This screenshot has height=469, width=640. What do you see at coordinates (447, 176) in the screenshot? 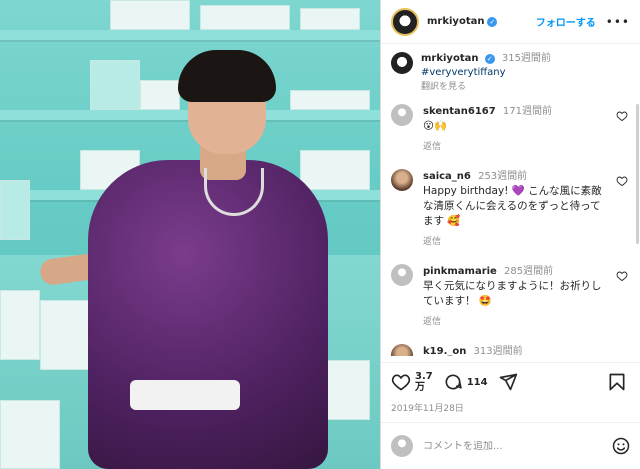
I see `comment-username: saica_n6` at bounding box center [447, 176].